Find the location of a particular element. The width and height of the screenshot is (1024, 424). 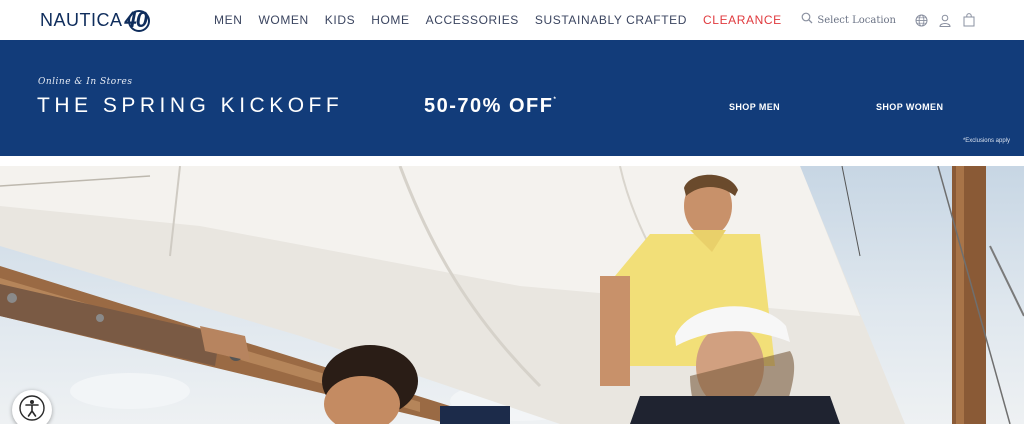

account-icon is located at coordinates (945, 20).